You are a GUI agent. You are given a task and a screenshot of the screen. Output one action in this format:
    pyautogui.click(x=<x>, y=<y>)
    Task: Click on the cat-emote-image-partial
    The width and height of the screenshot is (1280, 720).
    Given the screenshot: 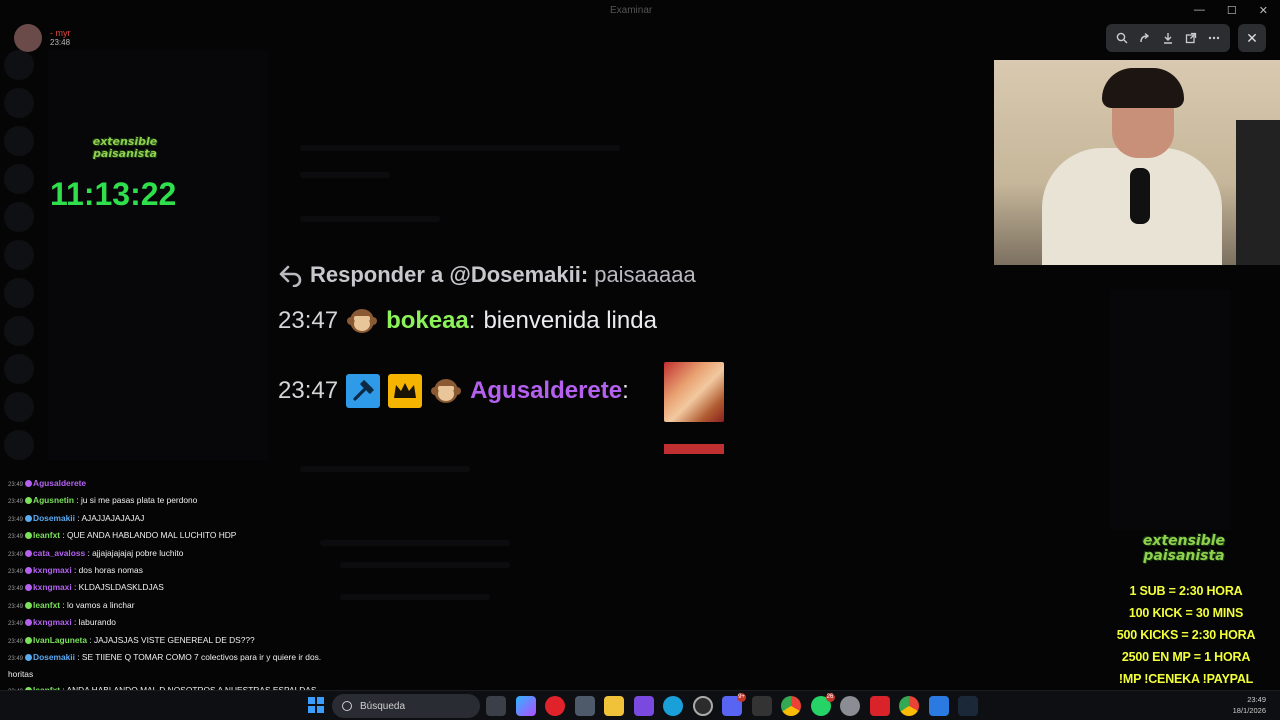 What is the action you would take?
    pyautogui.click(x=694, y=449)
    